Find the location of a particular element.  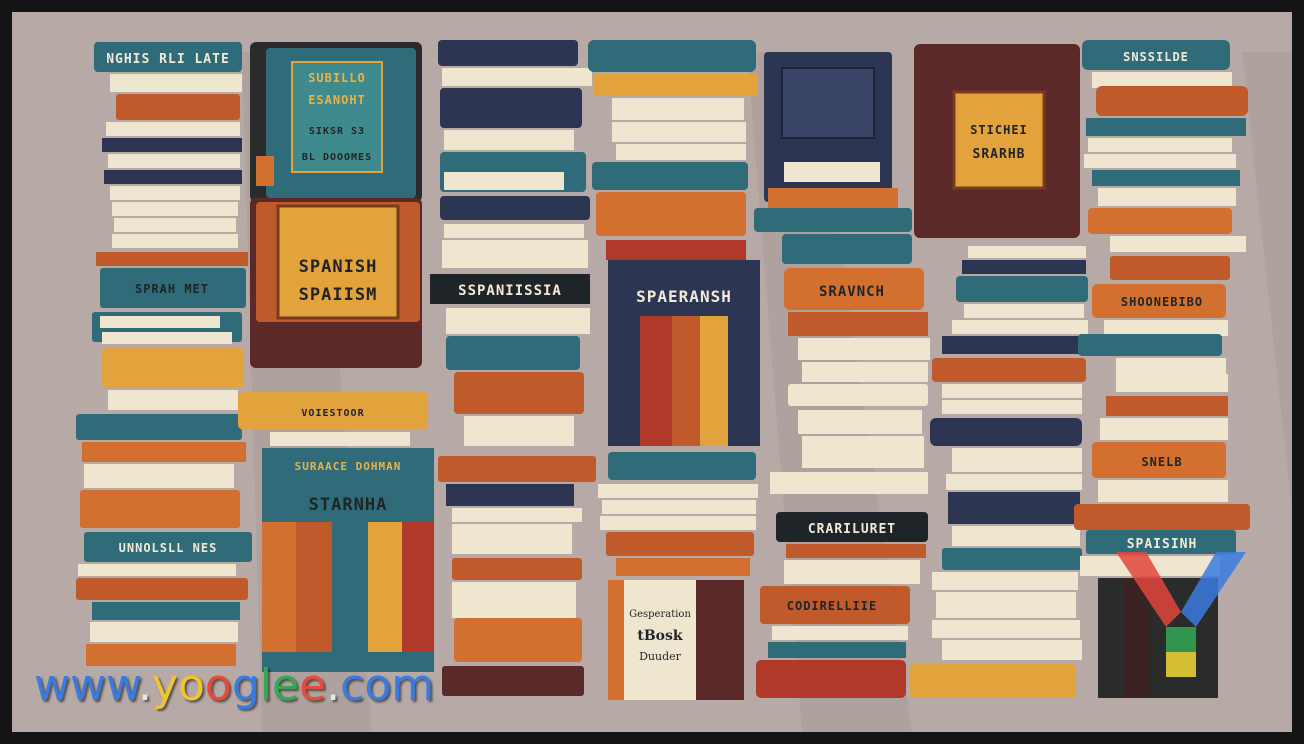

book-label: BL DOOOMES is located at coordinates (337, 157).